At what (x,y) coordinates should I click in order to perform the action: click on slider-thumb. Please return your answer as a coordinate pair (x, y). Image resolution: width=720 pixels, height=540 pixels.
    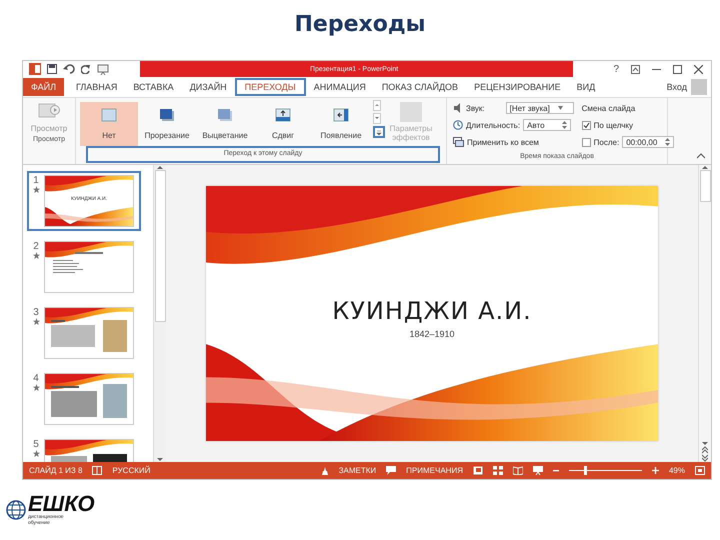
    Looking at the image, I should click on (586, 470).